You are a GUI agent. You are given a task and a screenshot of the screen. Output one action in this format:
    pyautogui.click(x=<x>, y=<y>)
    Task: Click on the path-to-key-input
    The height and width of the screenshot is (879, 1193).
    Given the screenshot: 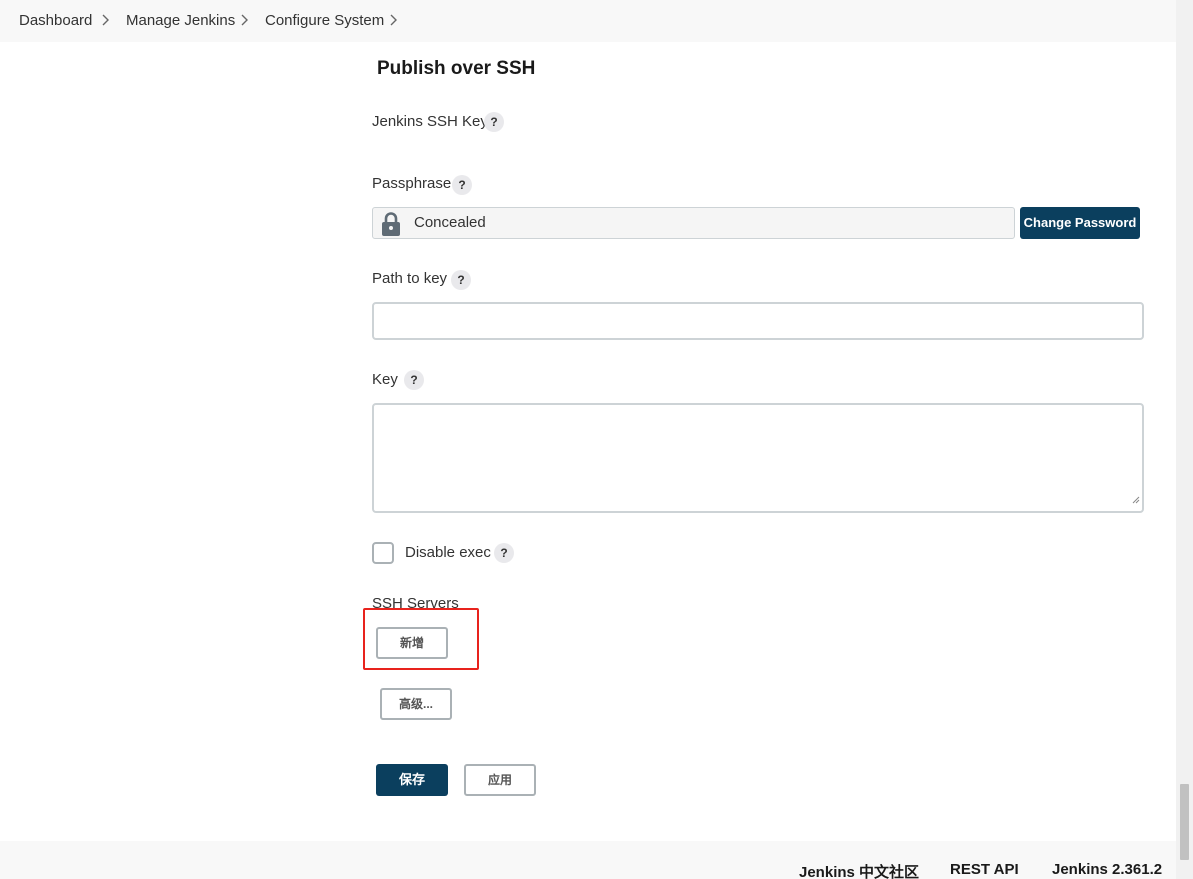 What is the action you would take?
    pyautogui.click(x=758, y=321)
    